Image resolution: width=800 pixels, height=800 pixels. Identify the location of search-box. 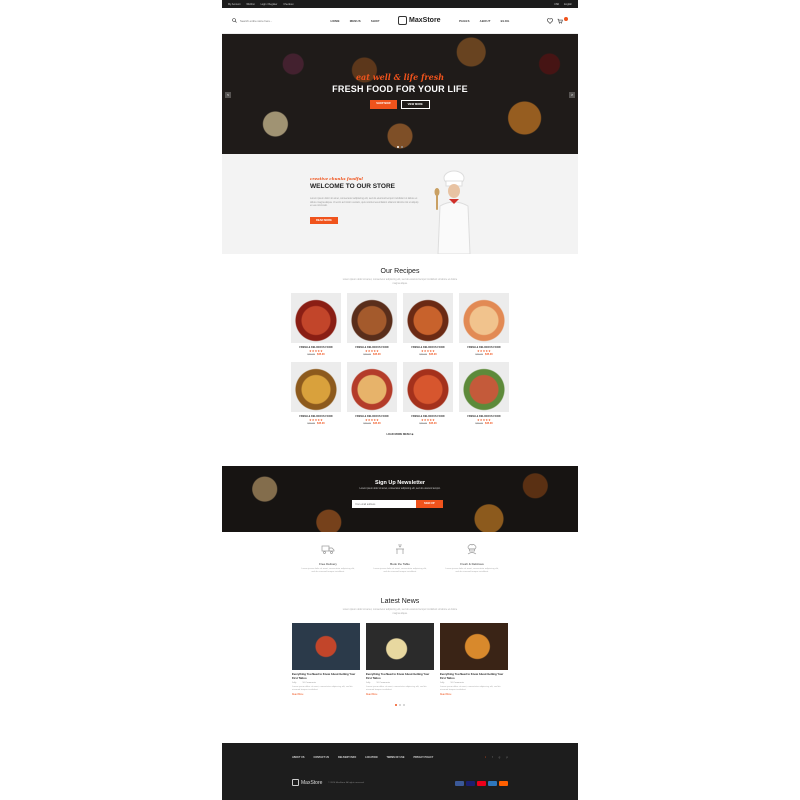
(272, 20).